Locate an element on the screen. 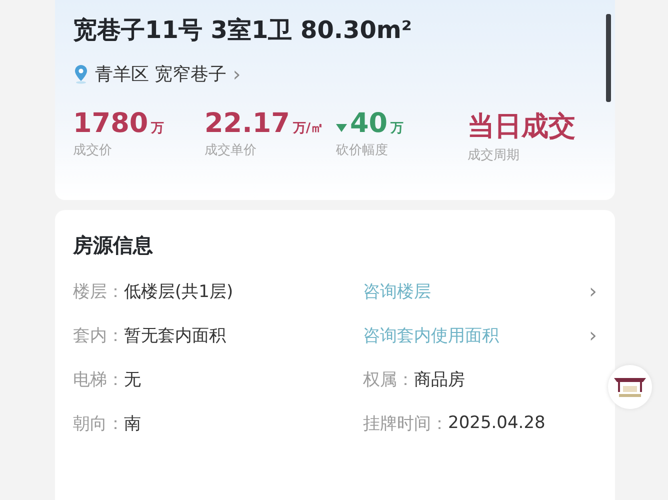 The width and height of the screenshot is (668, 500). field-value: 暂无套内面积 is located at coordinates (175, 335).